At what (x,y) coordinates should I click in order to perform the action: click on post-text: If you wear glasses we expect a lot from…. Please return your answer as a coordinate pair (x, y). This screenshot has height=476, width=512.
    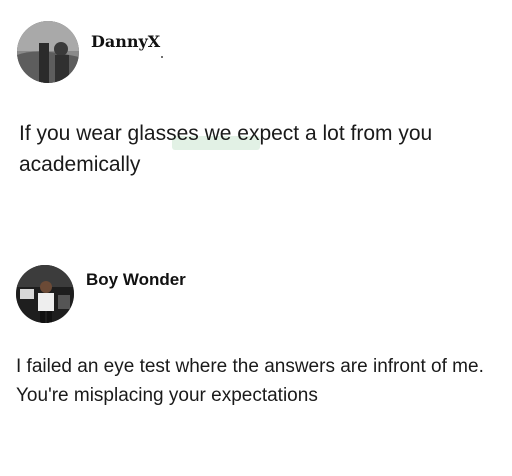
    Looking at the image, I should click on (226, 149).